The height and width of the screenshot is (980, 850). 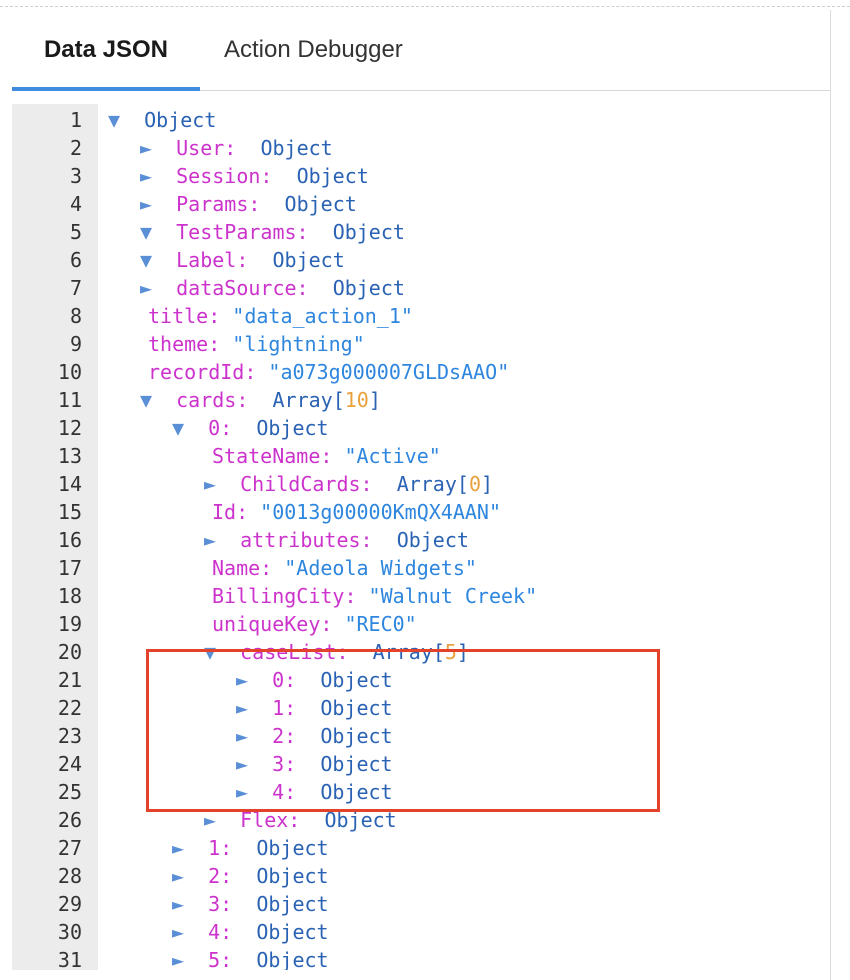 What do you see at coordinates (254, 176) in the screenshot?
I see `tree-node: ► Session: Object` at bounding box center [254, 176].